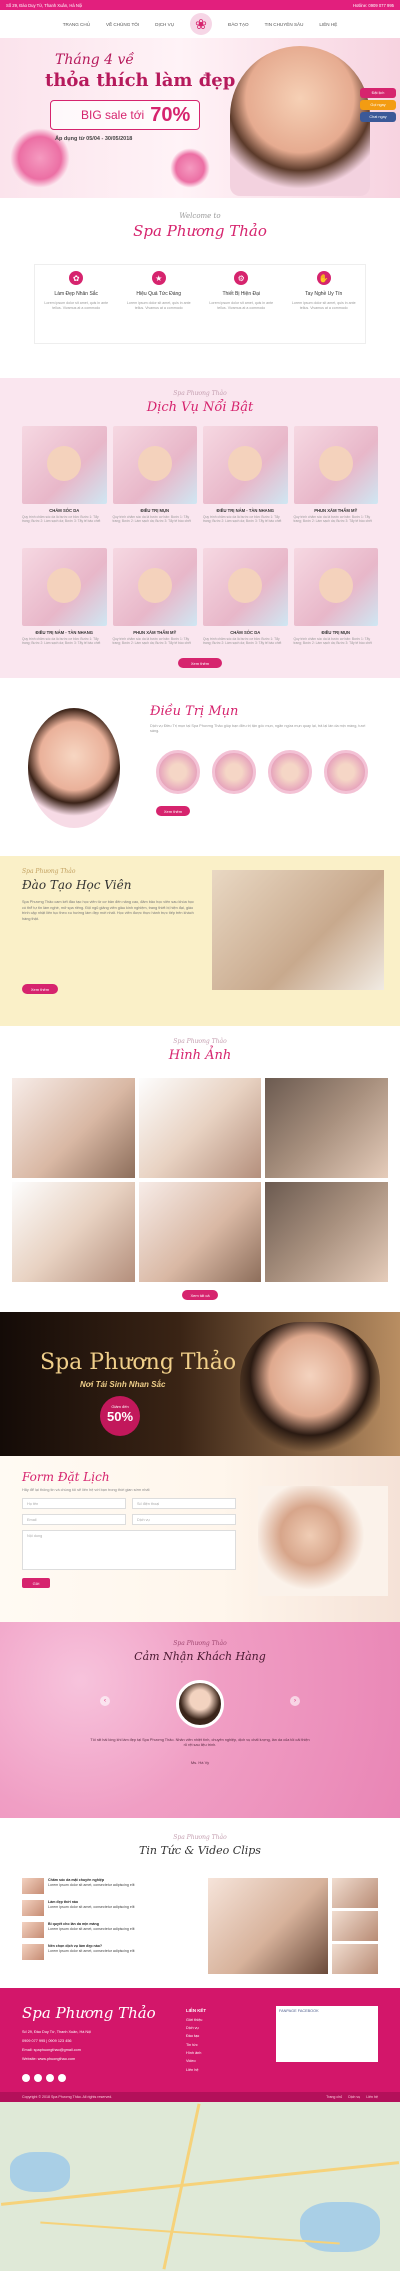  What do you see at coordinates (284, 24) in the screenshot?
I see `nav-item: TIN CHUYÊN SÂU` at bounding box center [284, 24].